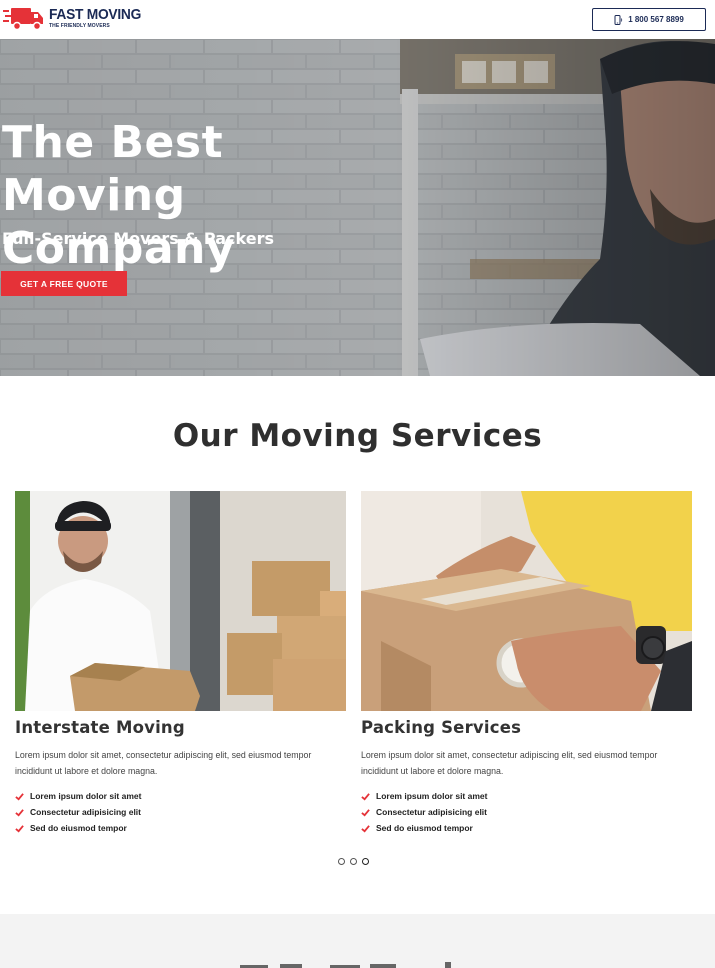 This screenshot has width=715, height=968. I want to click on logo-title: FAST MOVING, so click(95, 14).